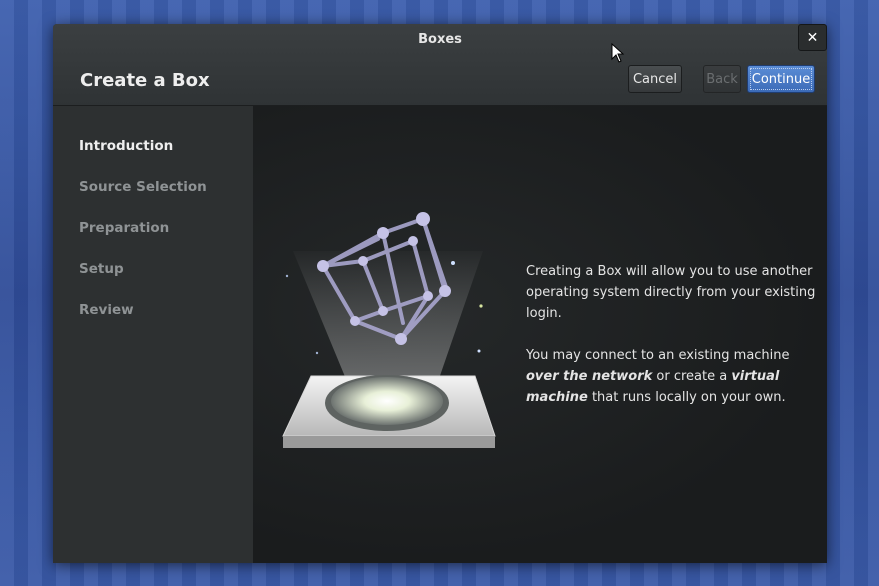 The image size is (879, 586). Describe the element at coordinates (812, 37) in the screenshot. I see `close-button: ✕` at that location.